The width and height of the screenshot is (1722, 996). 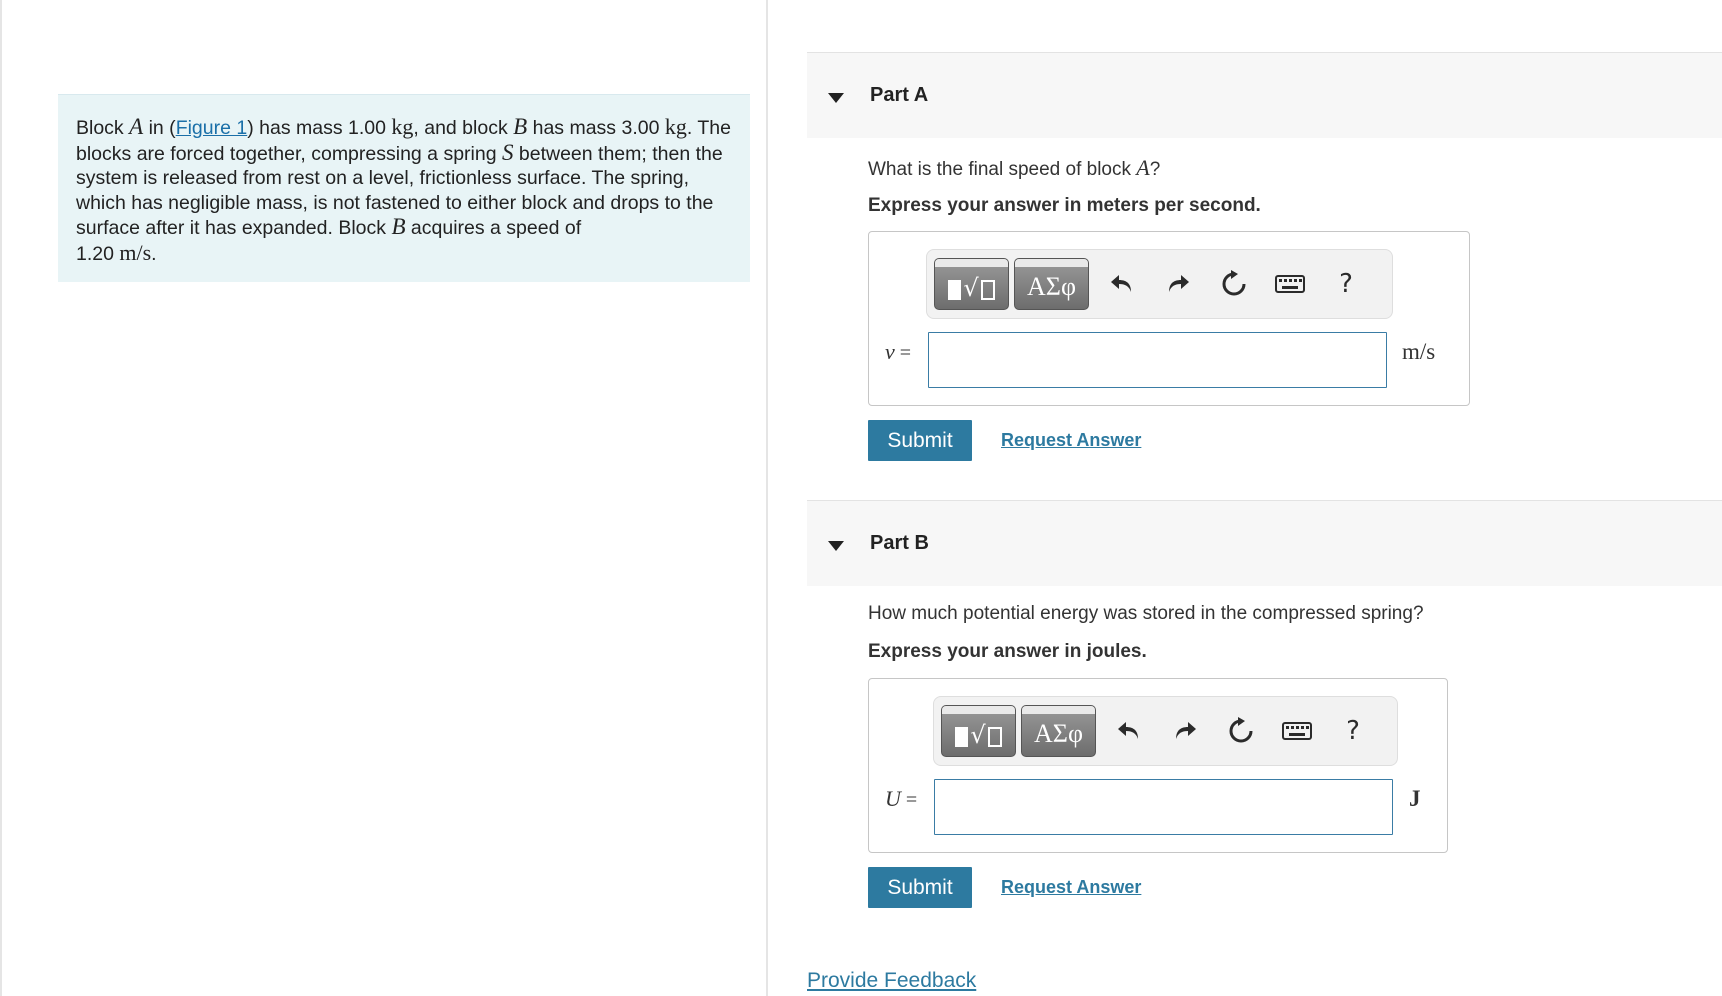 I want to click on part-b-answer-box: √ ΑΣφ ? U = J, so click(x=1158, y=765).